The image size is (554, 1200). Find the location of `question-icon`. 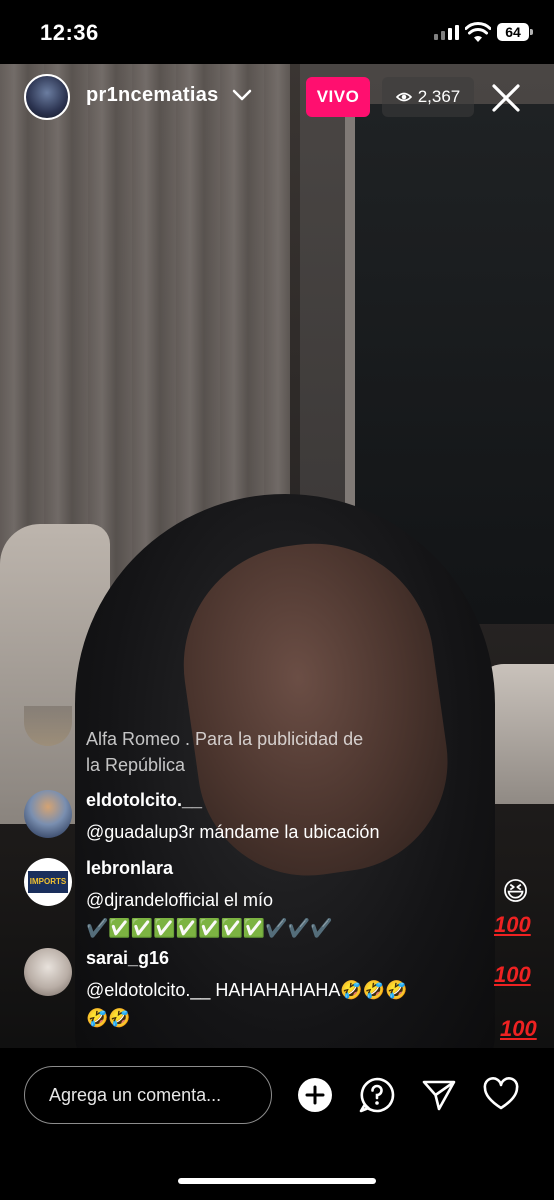

question-icon is located at coordinates (377, 1095).